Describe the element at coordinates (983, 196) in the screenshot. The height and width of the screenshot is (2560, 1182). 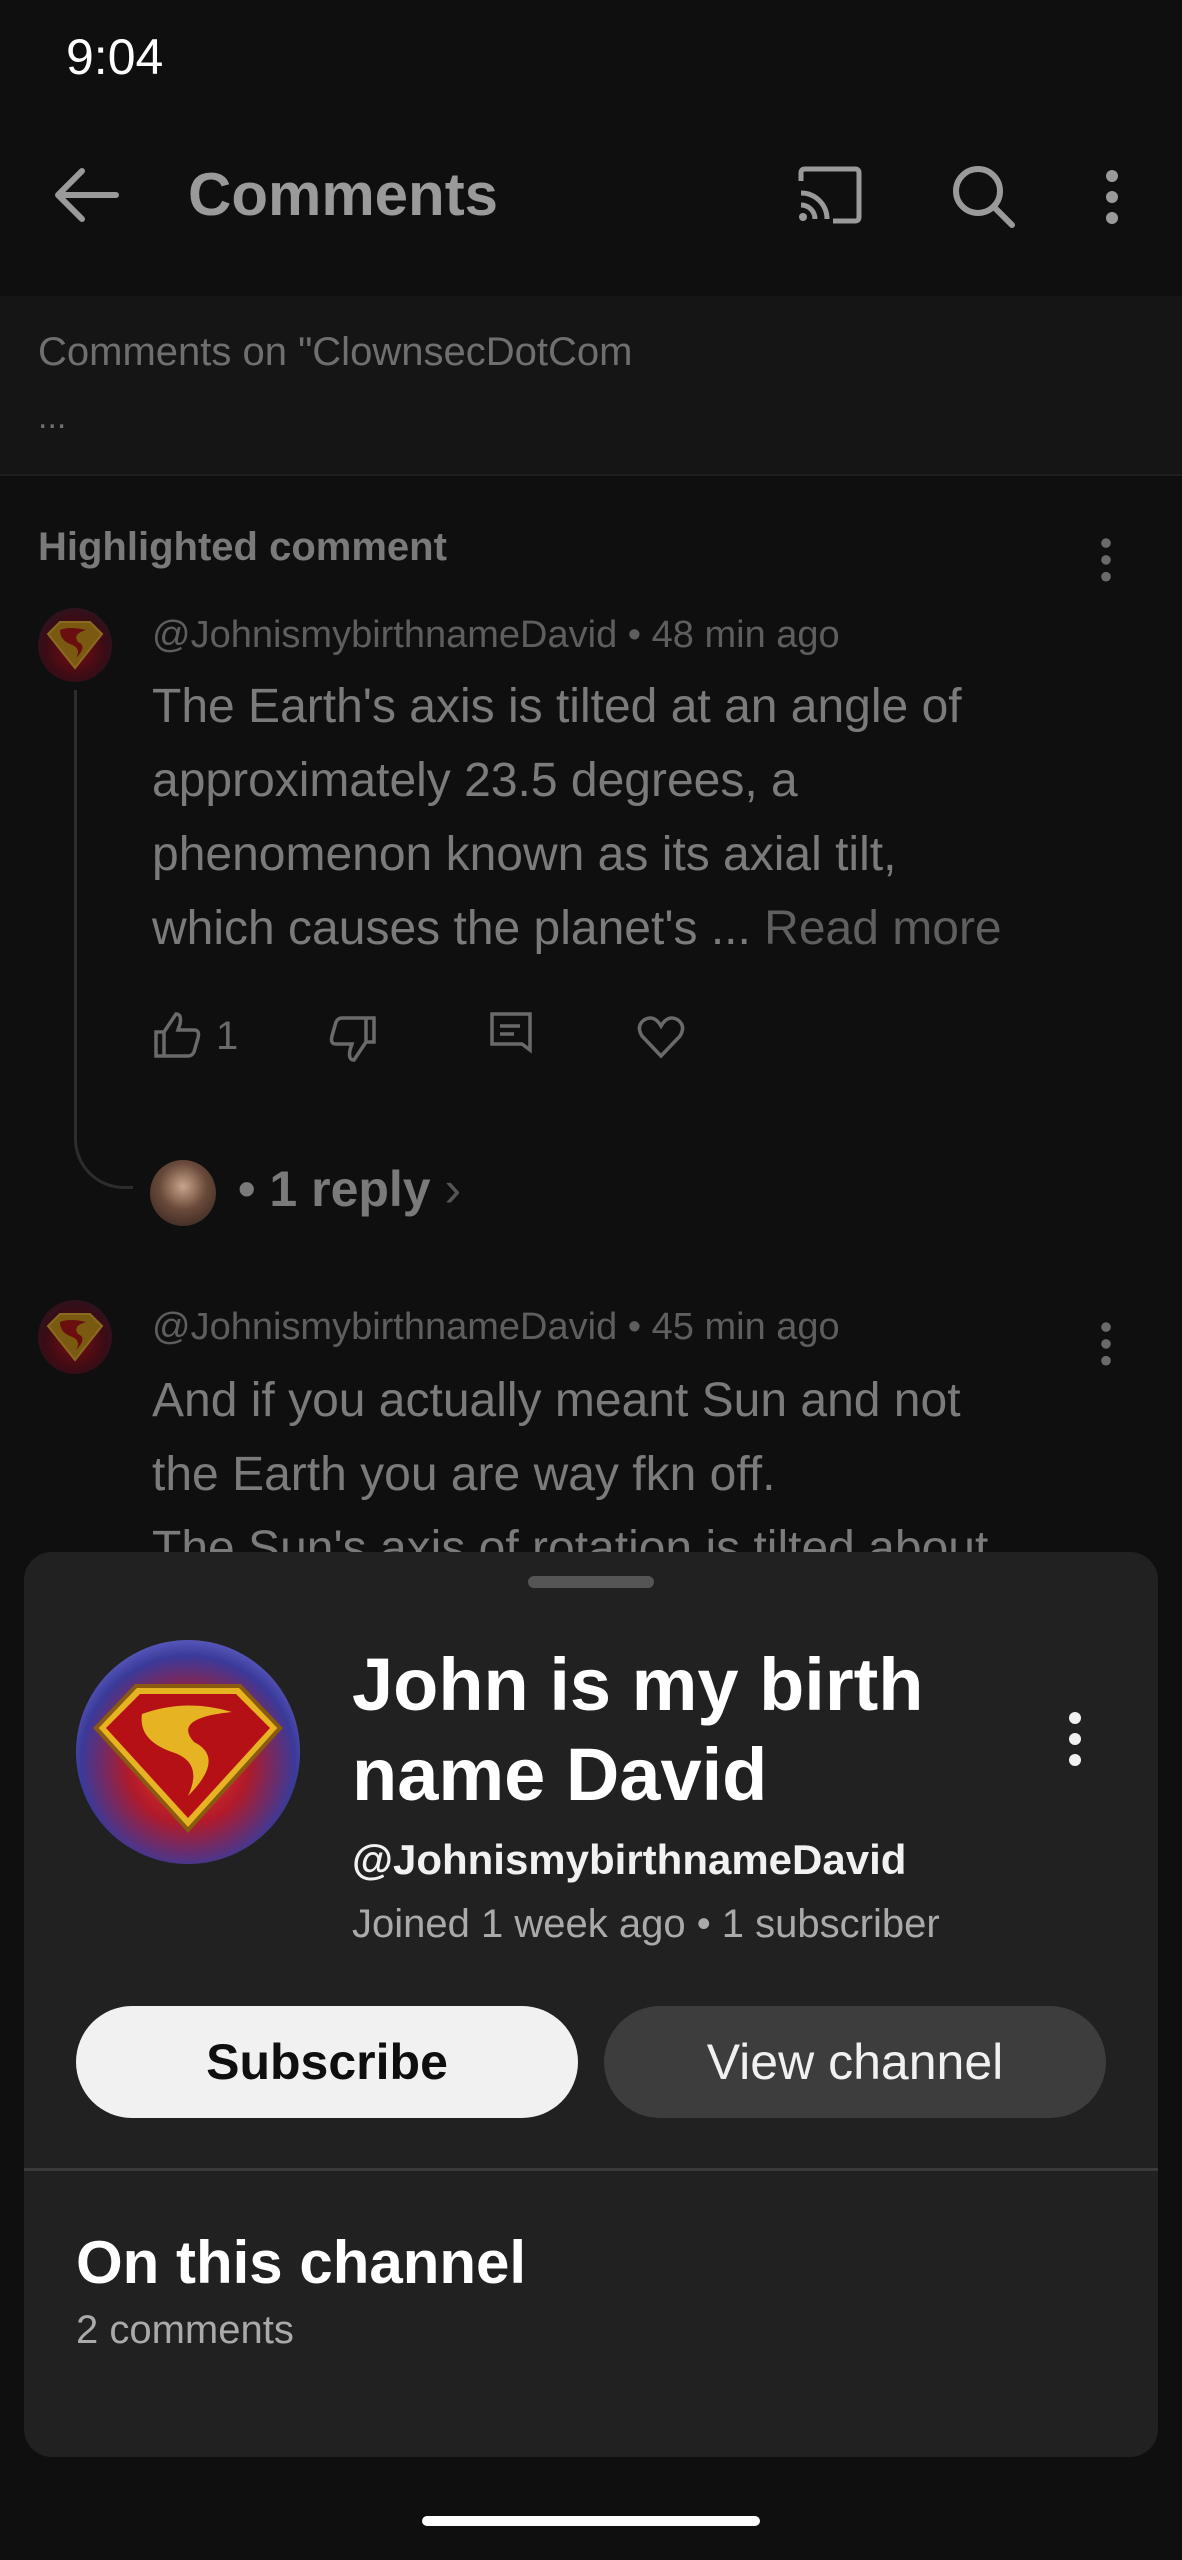
I see `search-icon` at that location.